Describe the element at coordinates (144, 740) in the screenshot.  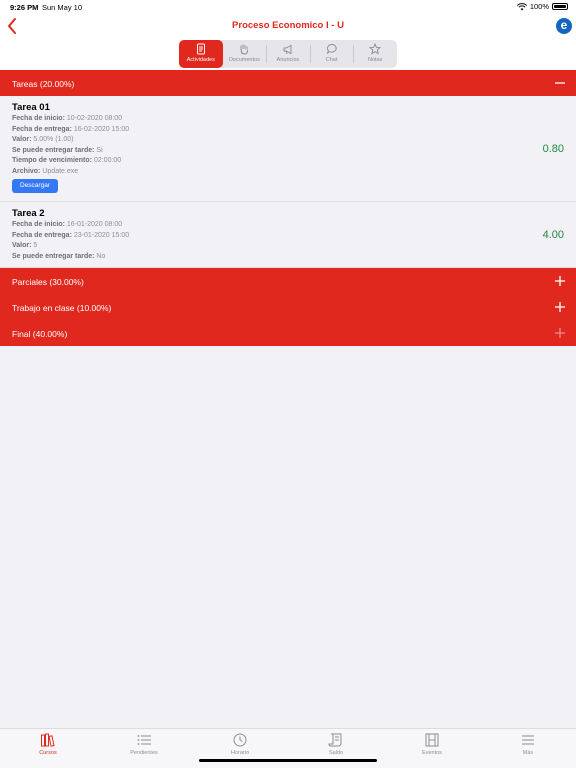
I see `list-icon` at that location.